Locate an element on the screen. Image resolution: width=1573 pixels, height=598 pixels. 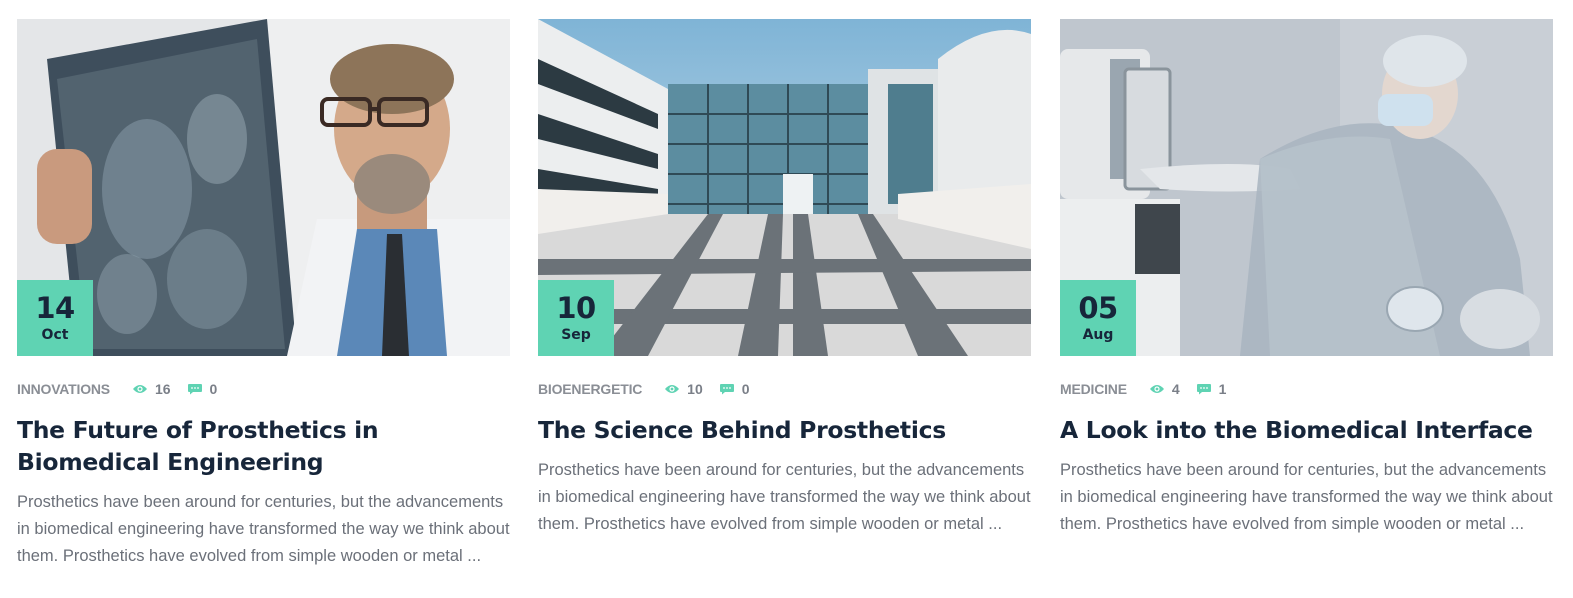
post-category-link: INNOVATIONS is located at coordinates (63, 389).